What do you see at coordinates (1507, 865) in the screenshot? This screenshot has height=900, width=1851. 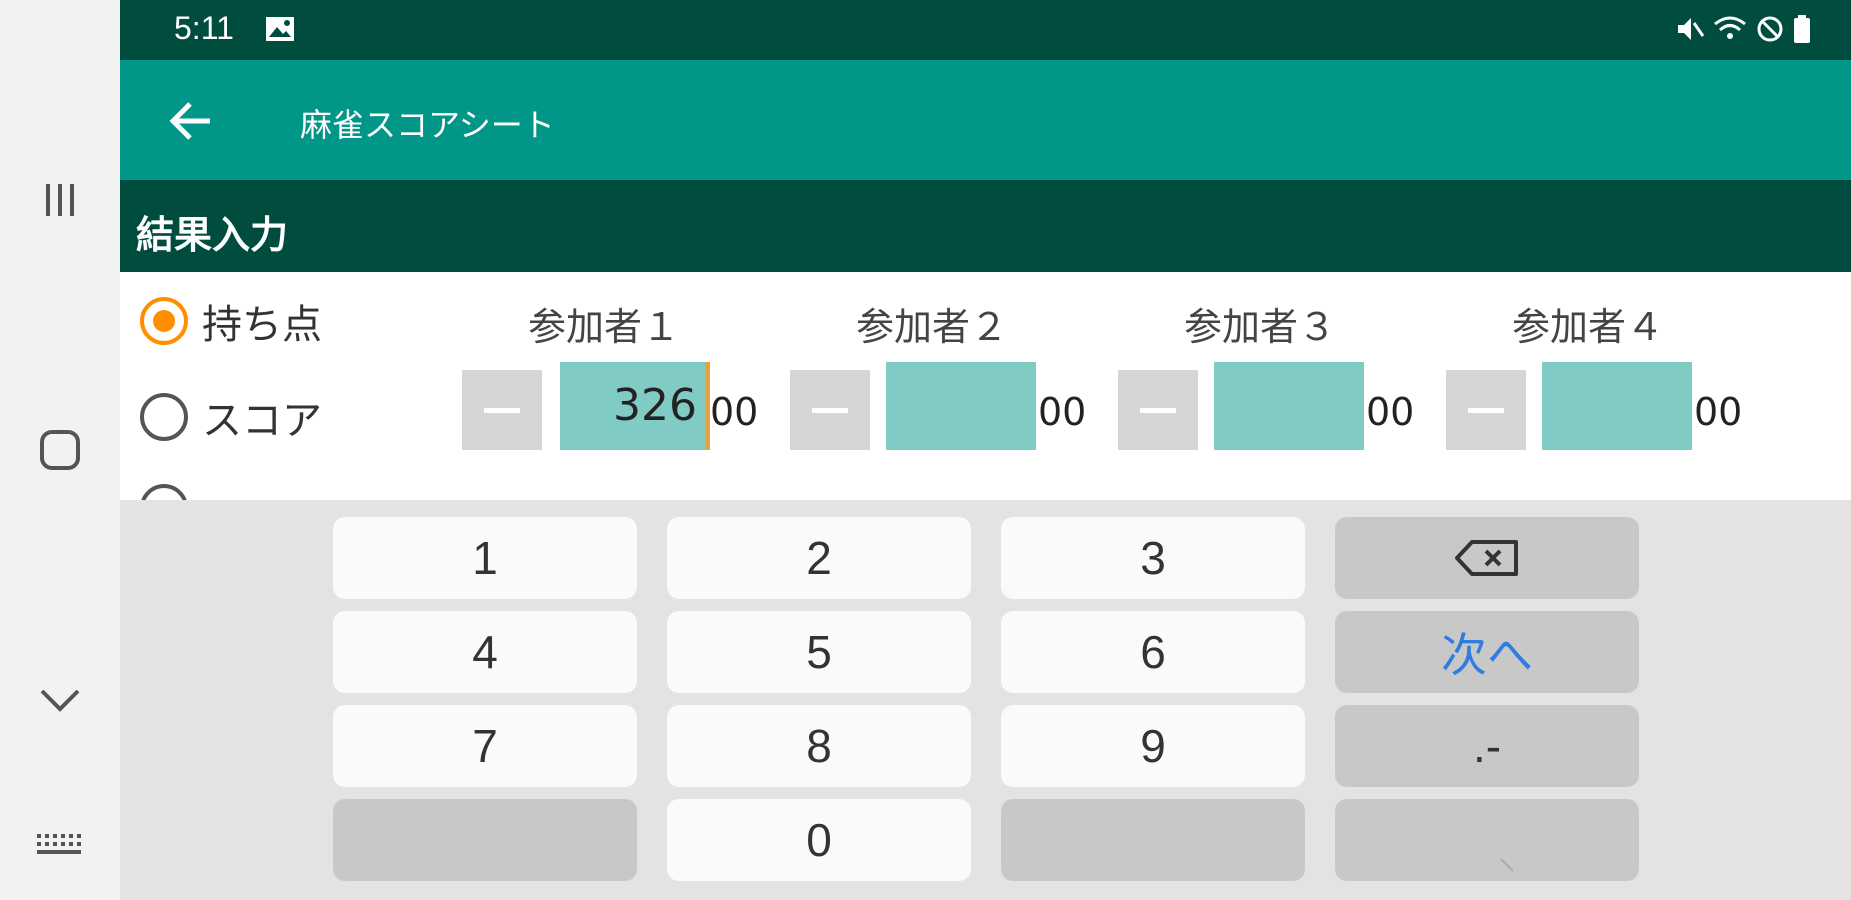 I see `resize-corner-icon` at bounding box center [1507, 865].